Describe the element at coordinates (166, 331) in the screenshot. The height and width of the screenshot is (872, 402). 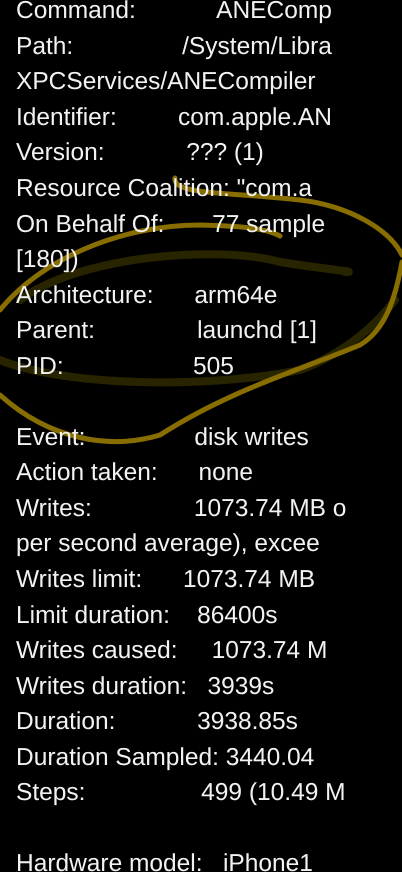
I see `report-line: Parent: launchd [1]` at that location.